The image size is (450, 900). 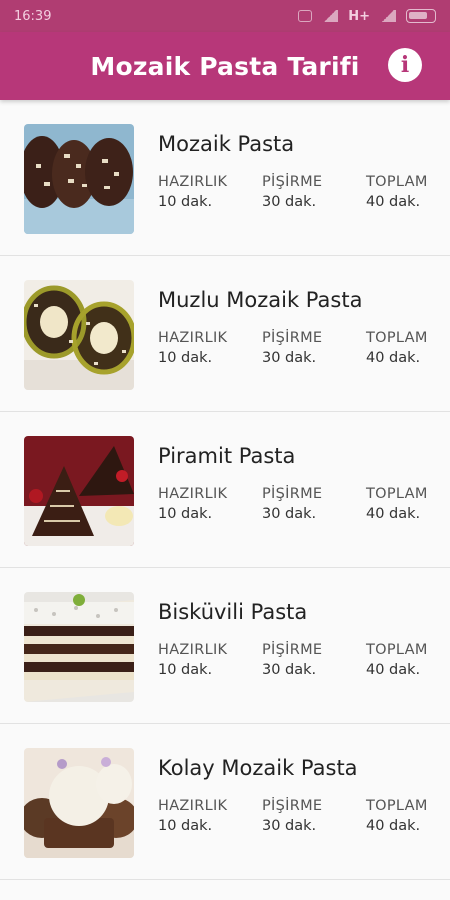 I want to click on status-icons: H+, so click(x=367, y=16).